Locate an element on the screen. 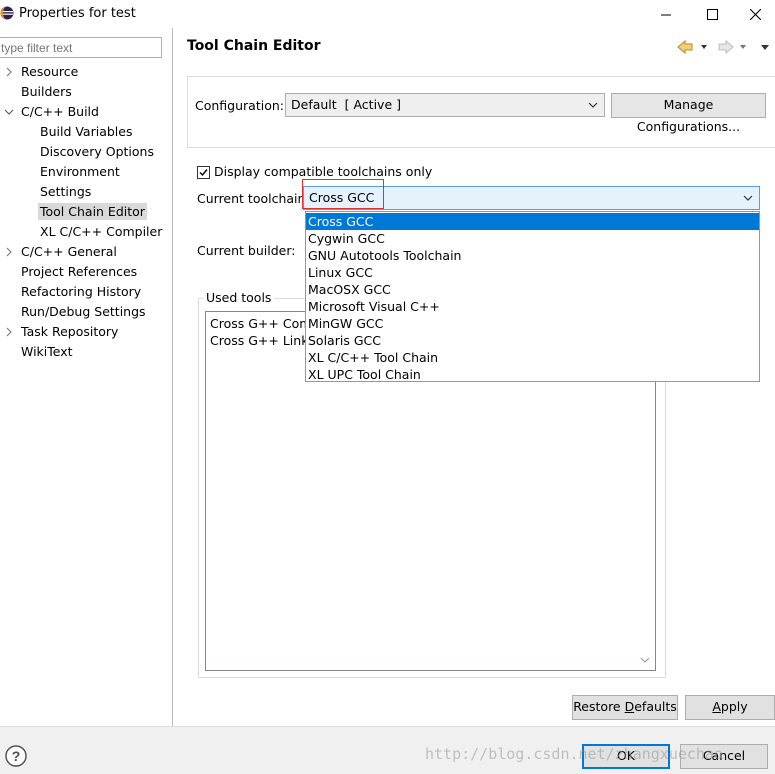 The image size is (775, 774). tree-item: Project References is located at coordinates (79, 272).